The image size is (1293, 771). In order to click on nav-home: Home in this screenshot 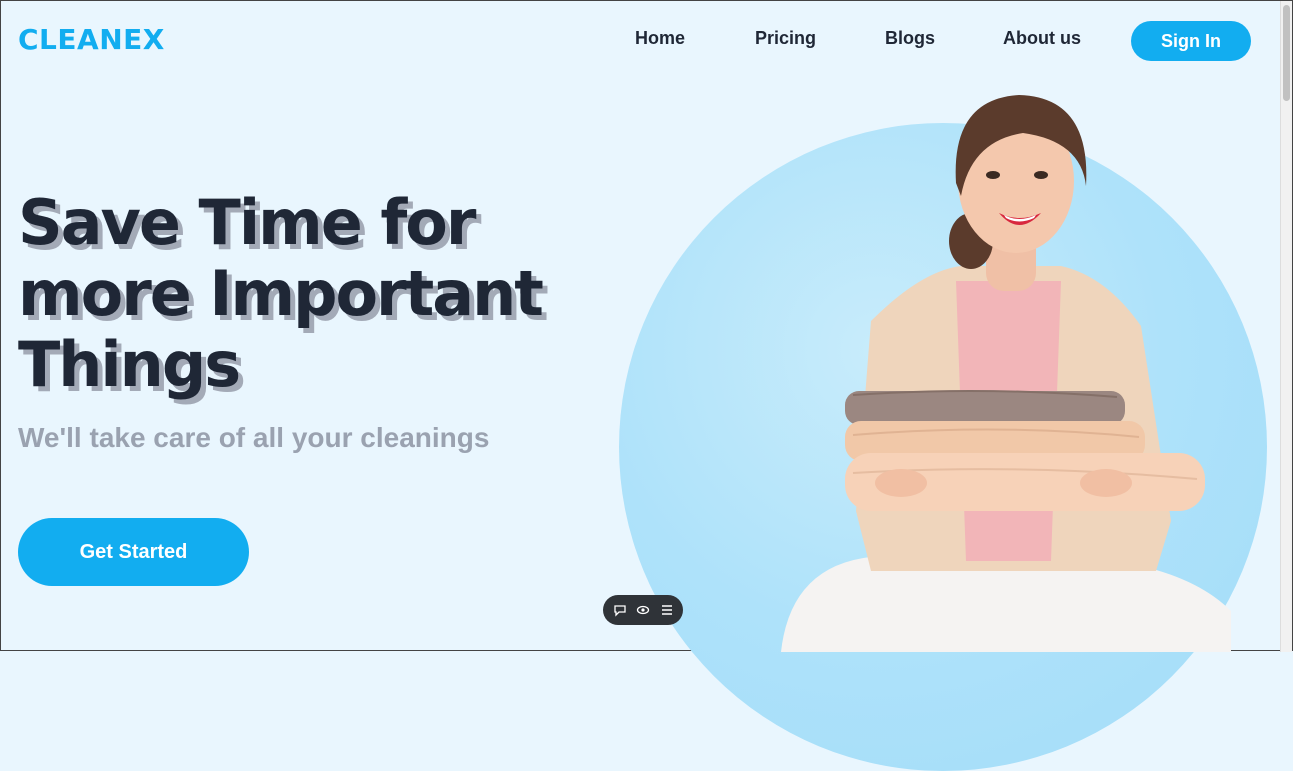, I will do `click(660, 38)`.